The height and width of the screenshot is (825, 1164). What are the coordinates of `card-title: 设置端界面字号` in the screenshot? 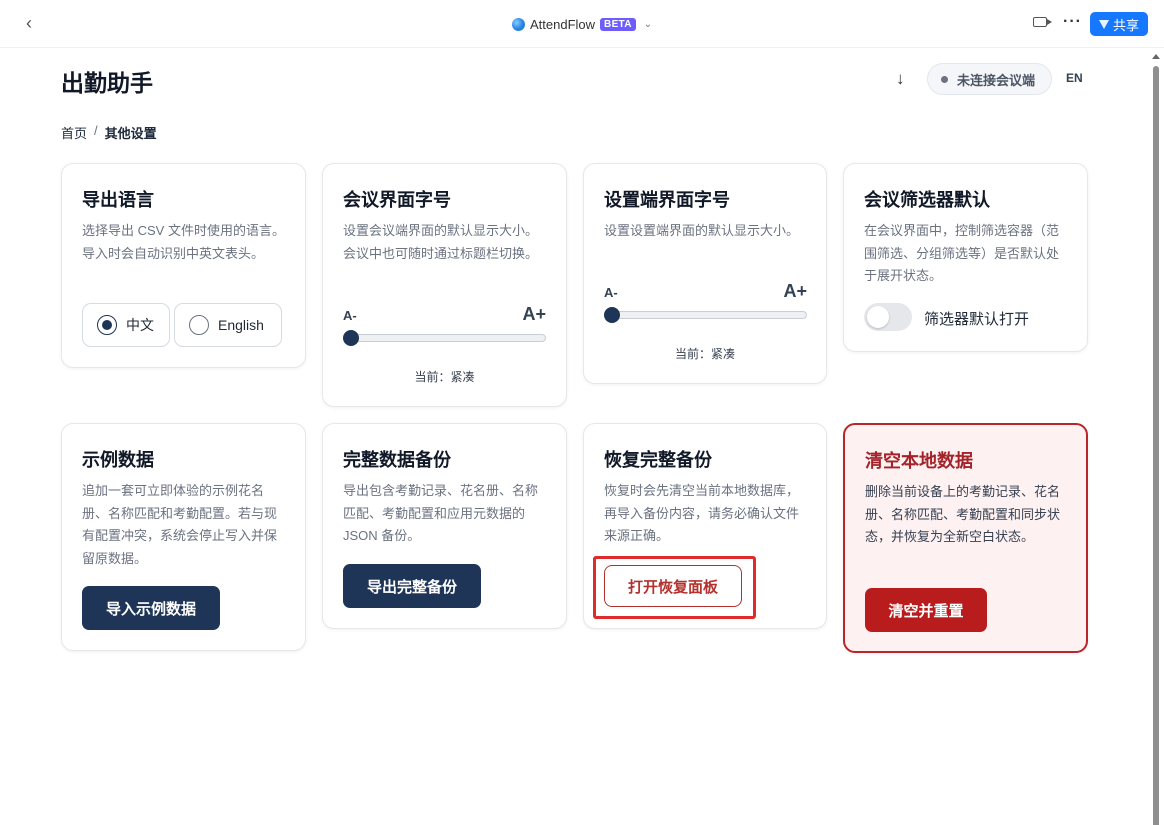 It's located at (667, 200).